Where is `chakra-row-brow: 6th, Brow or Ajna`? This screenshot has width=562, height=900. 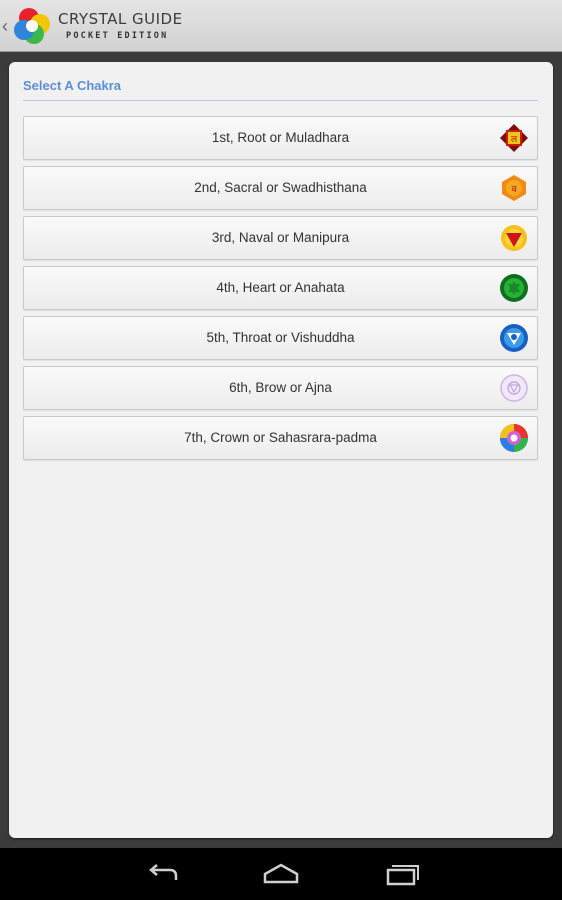 chakra-row-brow: 6th, Brow or Ajna is located at coordinates (280, 388).